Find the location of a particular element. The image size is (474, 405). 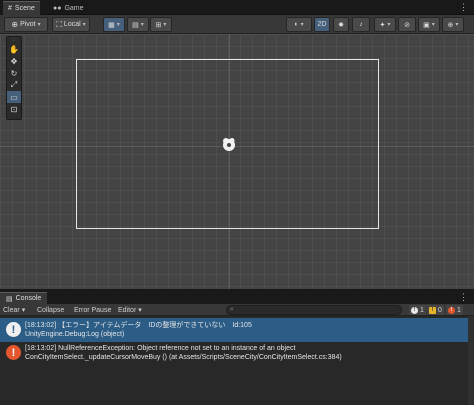

rotate-tool-icon: ↻ is located at coordinates (14, 73).